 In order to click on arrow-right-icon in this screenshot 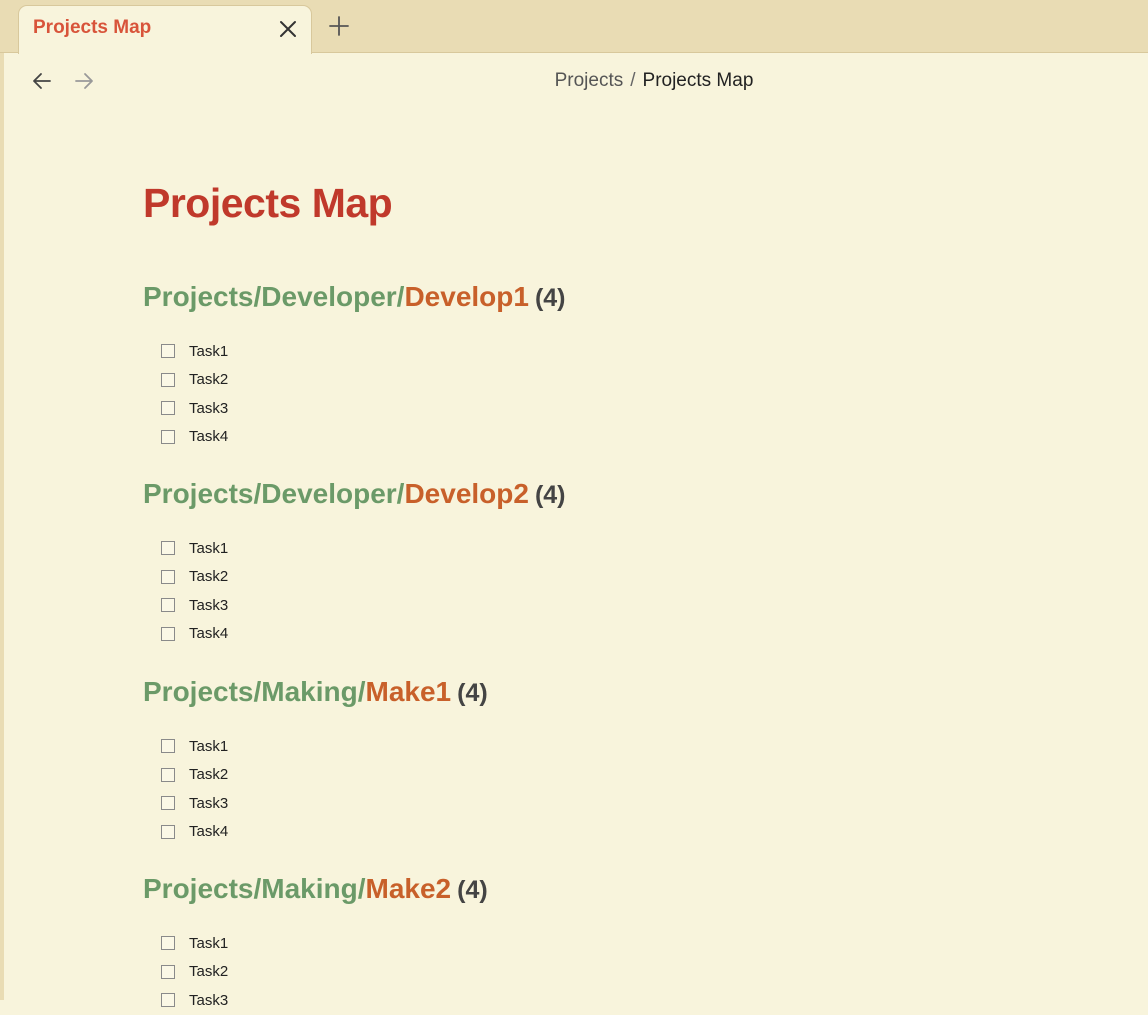, I will do `click(84, 81)`.